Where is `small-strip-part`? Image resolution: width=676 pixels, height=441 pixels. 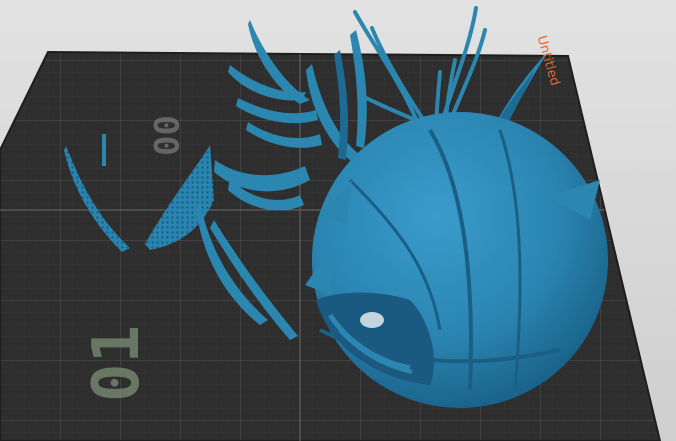
small-strip-part is located at coordinates (104, 150).